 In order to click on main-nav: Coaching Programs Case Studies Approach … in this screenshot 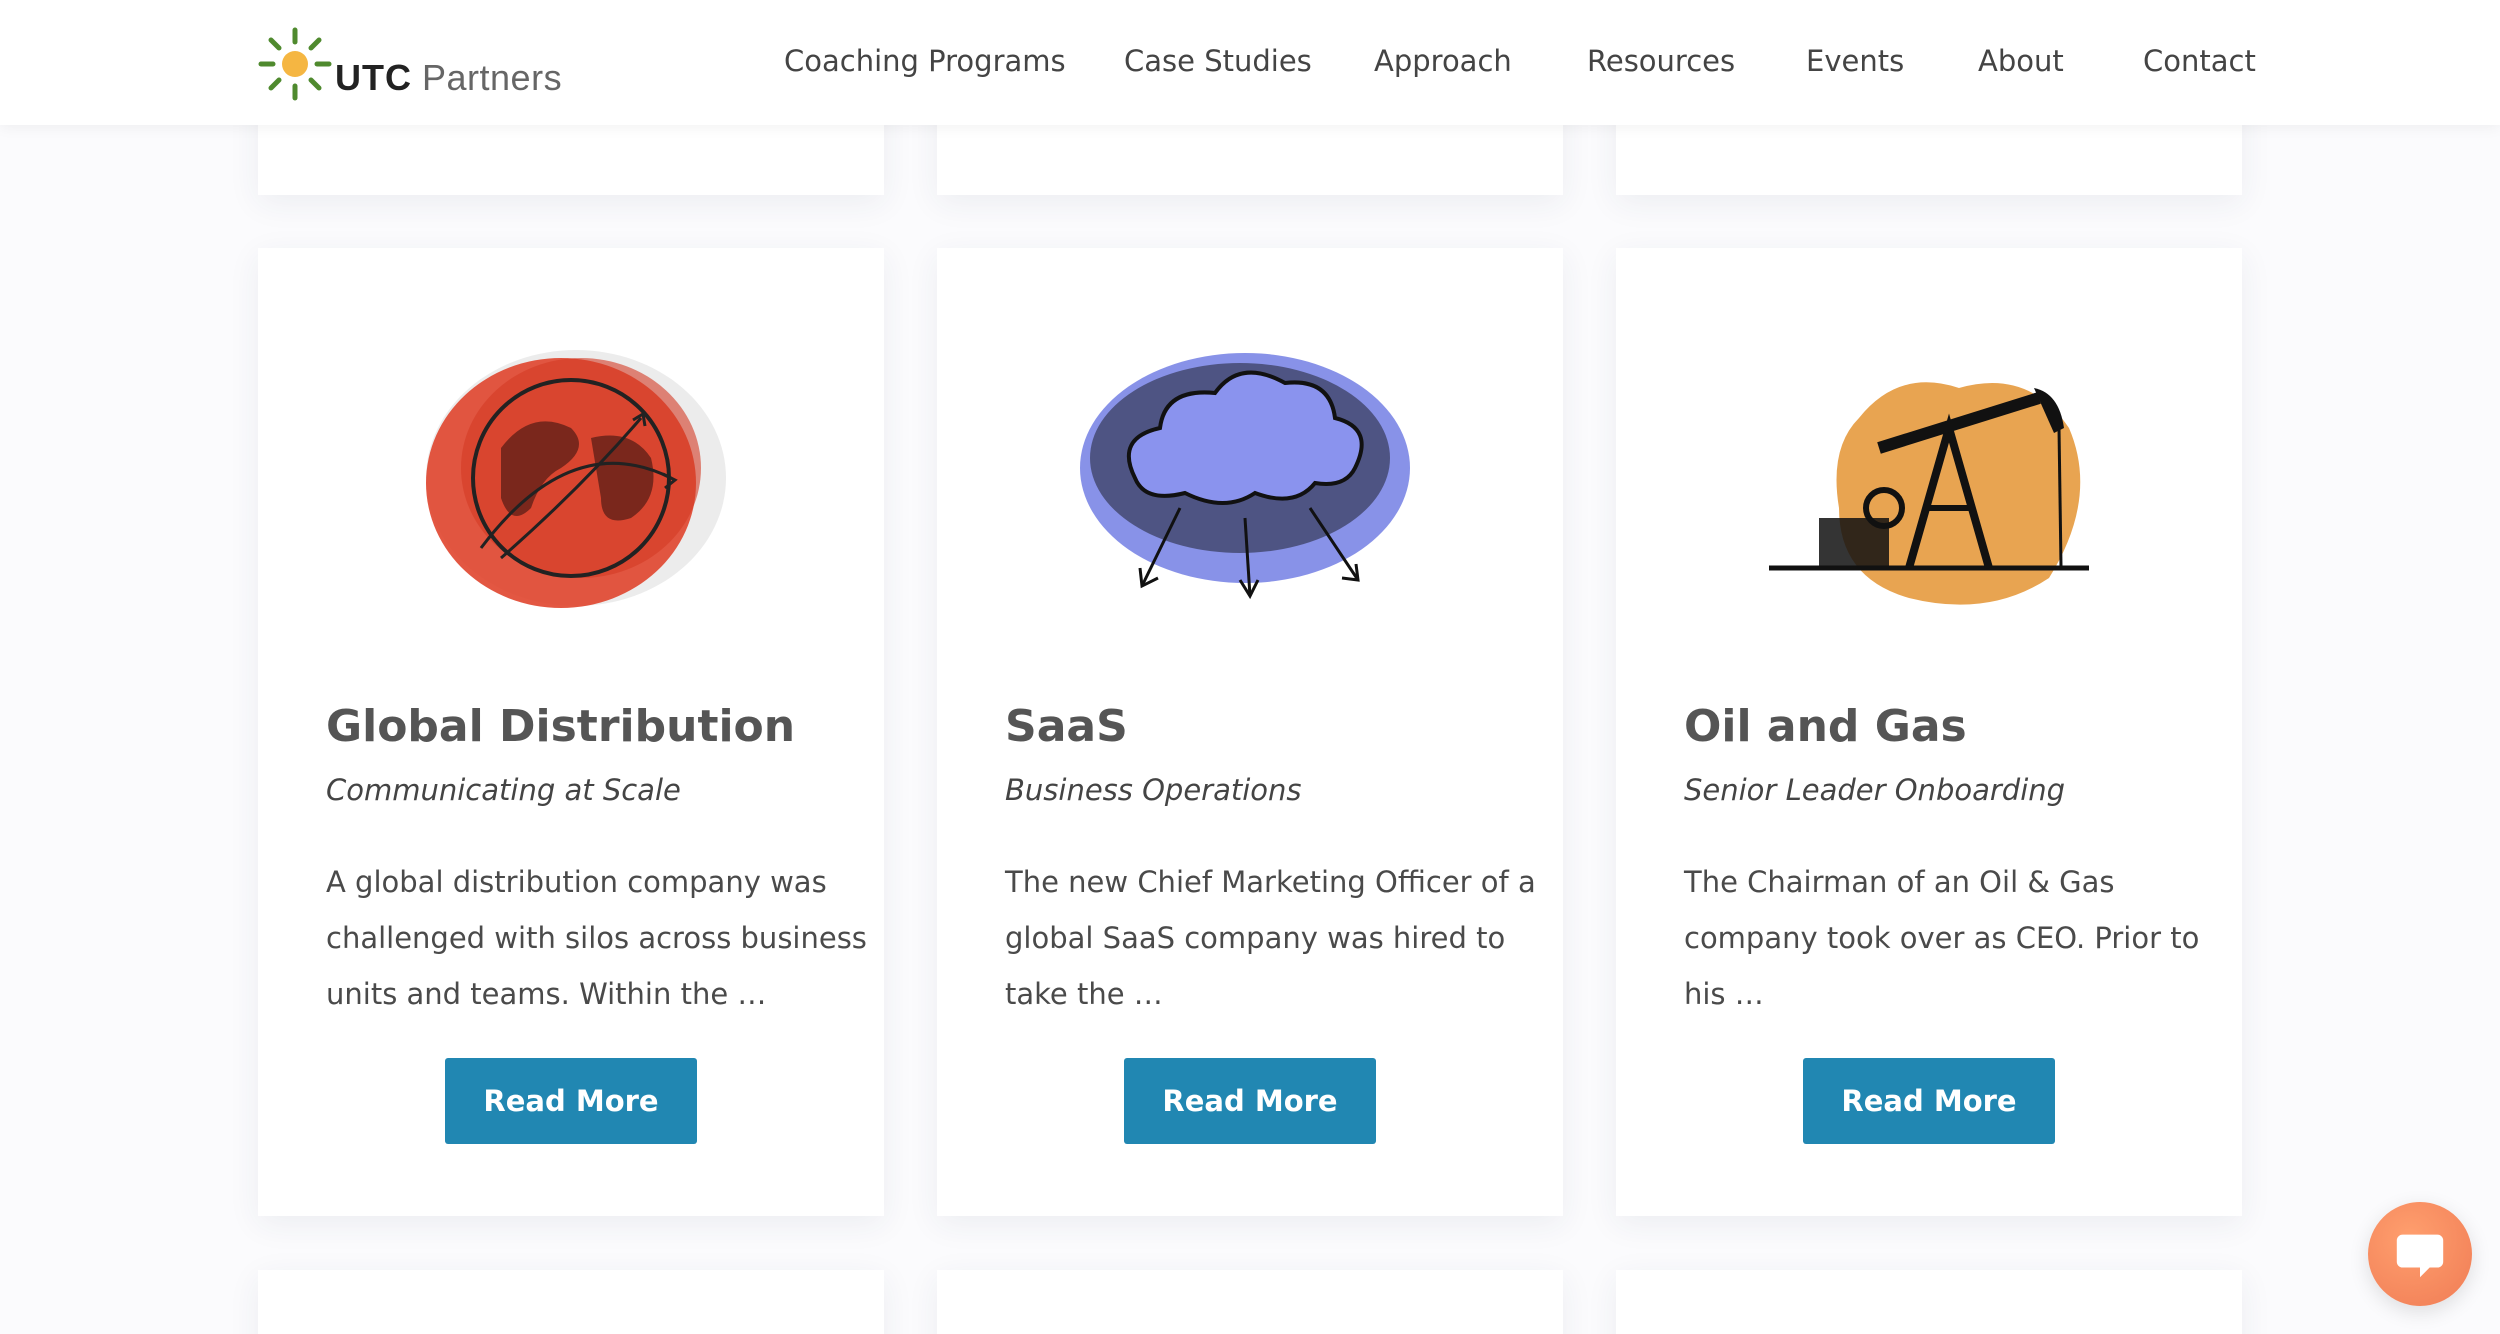, I will do `click(1250, 62)`.